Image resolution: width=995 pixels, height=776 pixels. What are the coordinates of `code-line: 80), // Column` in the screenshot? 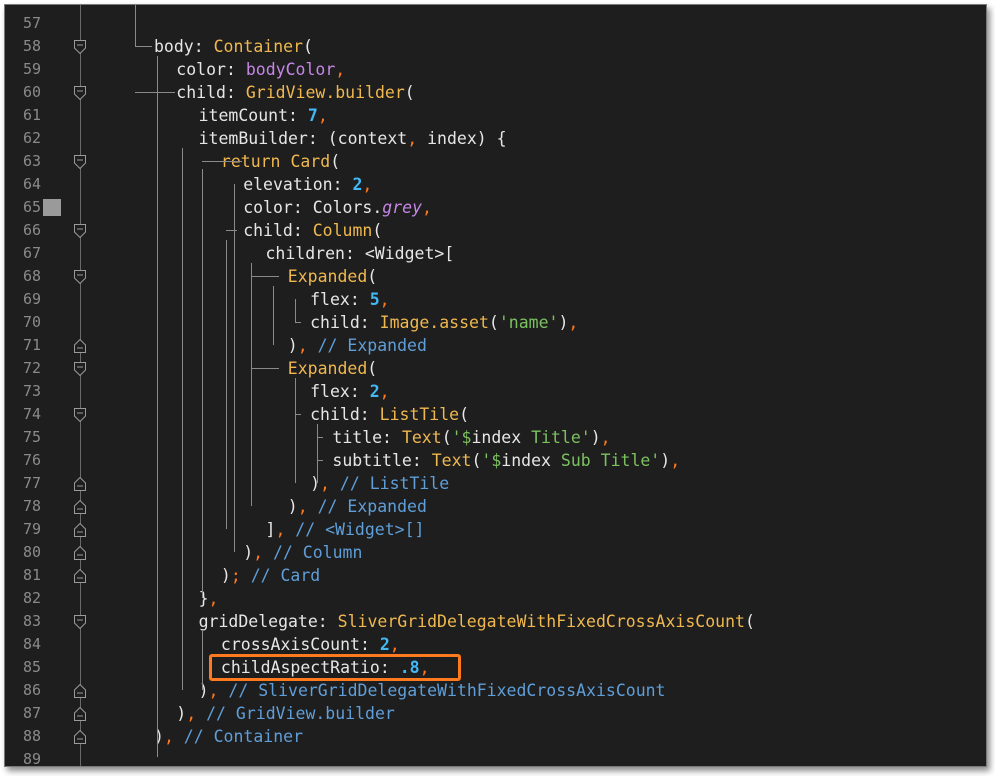 It's located at (495, 552).